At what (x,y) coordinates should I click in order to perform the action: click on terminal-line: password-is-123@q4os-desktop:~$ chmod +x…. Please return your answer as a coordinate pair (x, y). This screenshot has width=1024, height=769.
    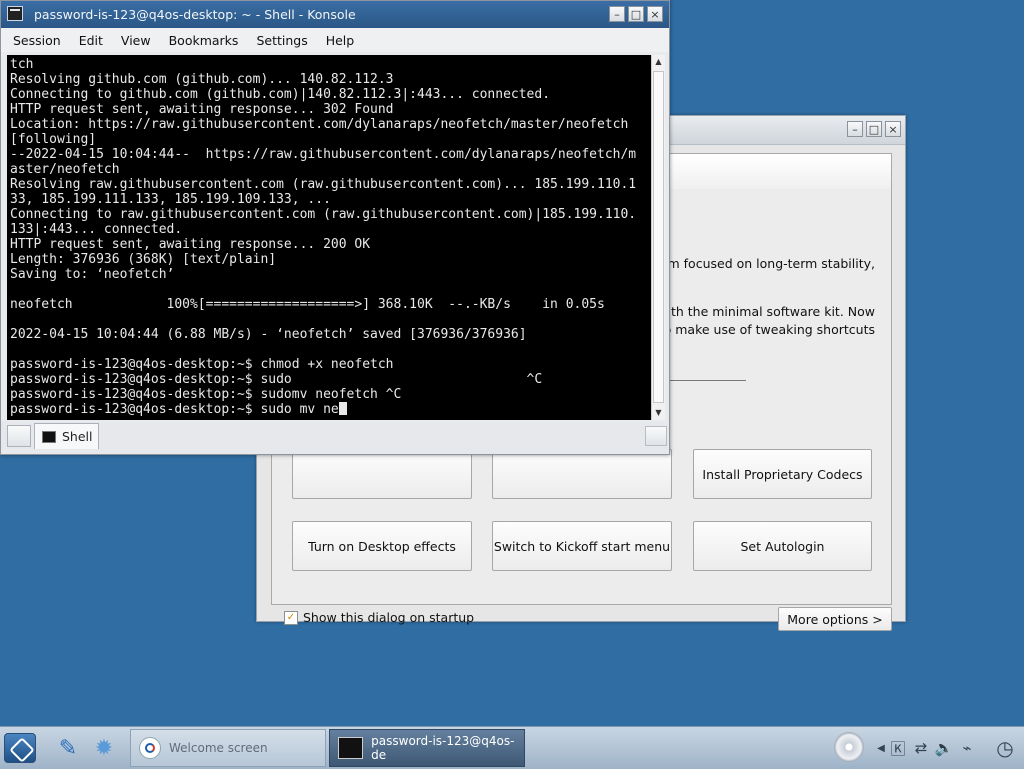
    Looking at the image, I should click on (202, 364).